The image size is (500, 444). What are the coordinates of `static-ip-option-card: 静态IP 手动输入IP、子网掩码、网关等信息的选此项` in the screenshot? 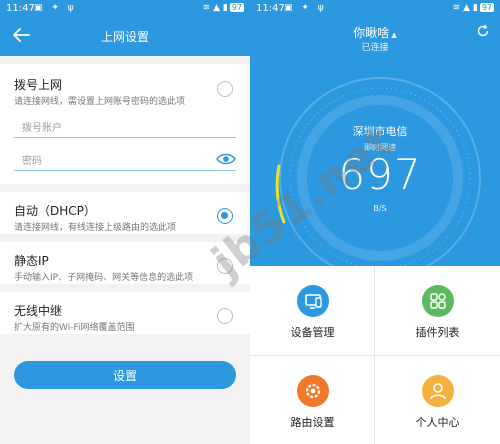 It's located at (125, 263).